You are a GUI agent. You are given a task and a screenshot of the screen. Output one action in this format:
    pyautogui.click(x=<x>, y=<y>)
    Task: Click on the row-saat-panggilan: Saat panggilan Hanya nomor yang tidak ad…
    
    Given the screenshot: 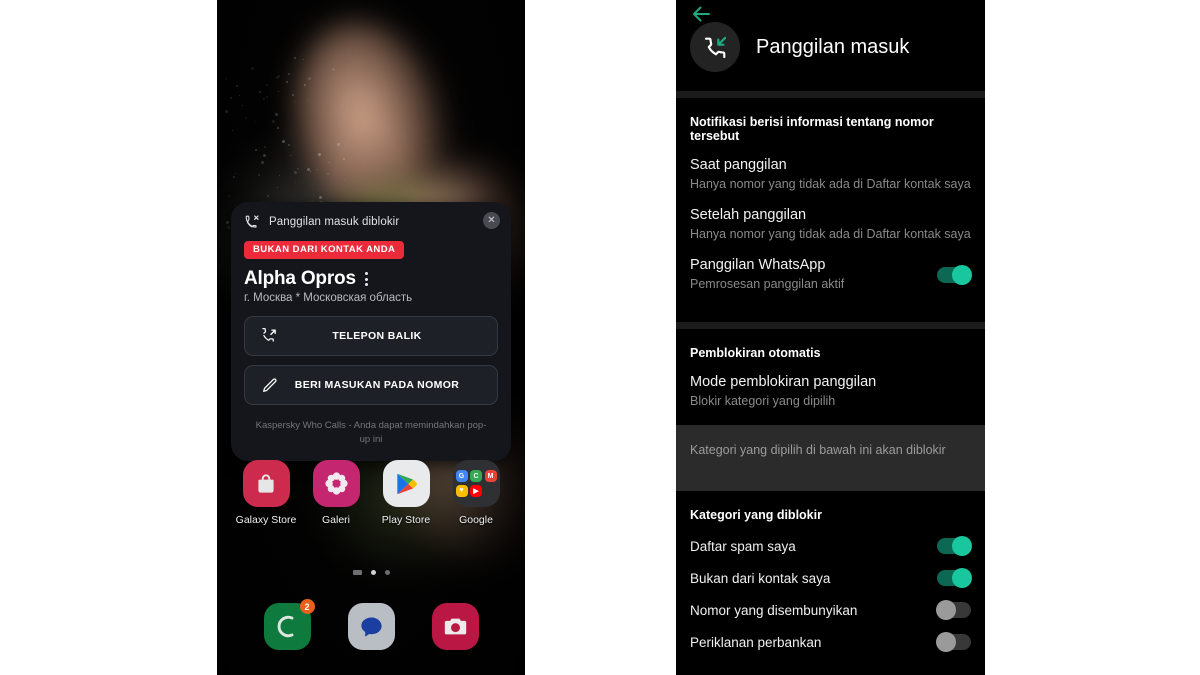 What is the action you would take?
    pyautogui.click(x=830, y=168)
    